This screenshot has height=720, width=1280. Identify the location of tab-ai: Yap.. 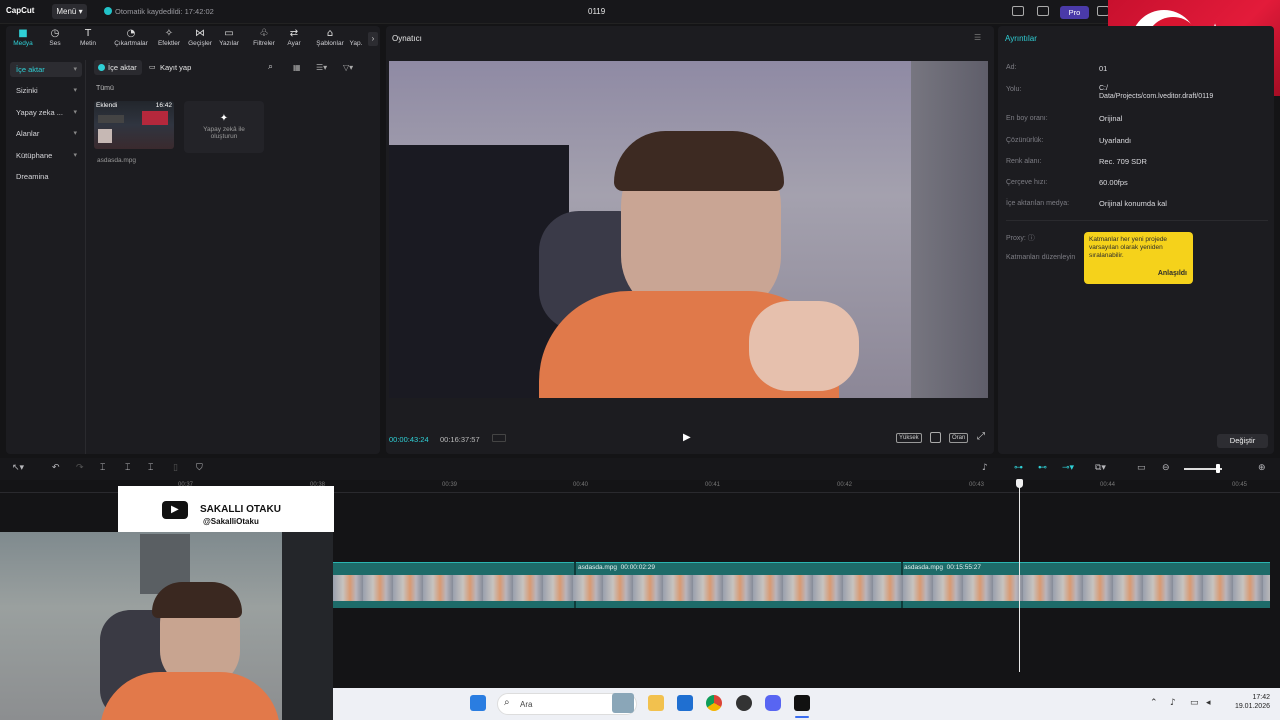
(356, 38).